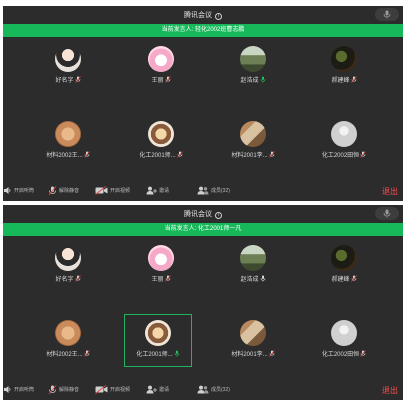 Image resolution: width=407 pixels, height=407 pixels. Describe the element at coordinates (262, 278) in the screenshot. I see `mic-icon` at that location.